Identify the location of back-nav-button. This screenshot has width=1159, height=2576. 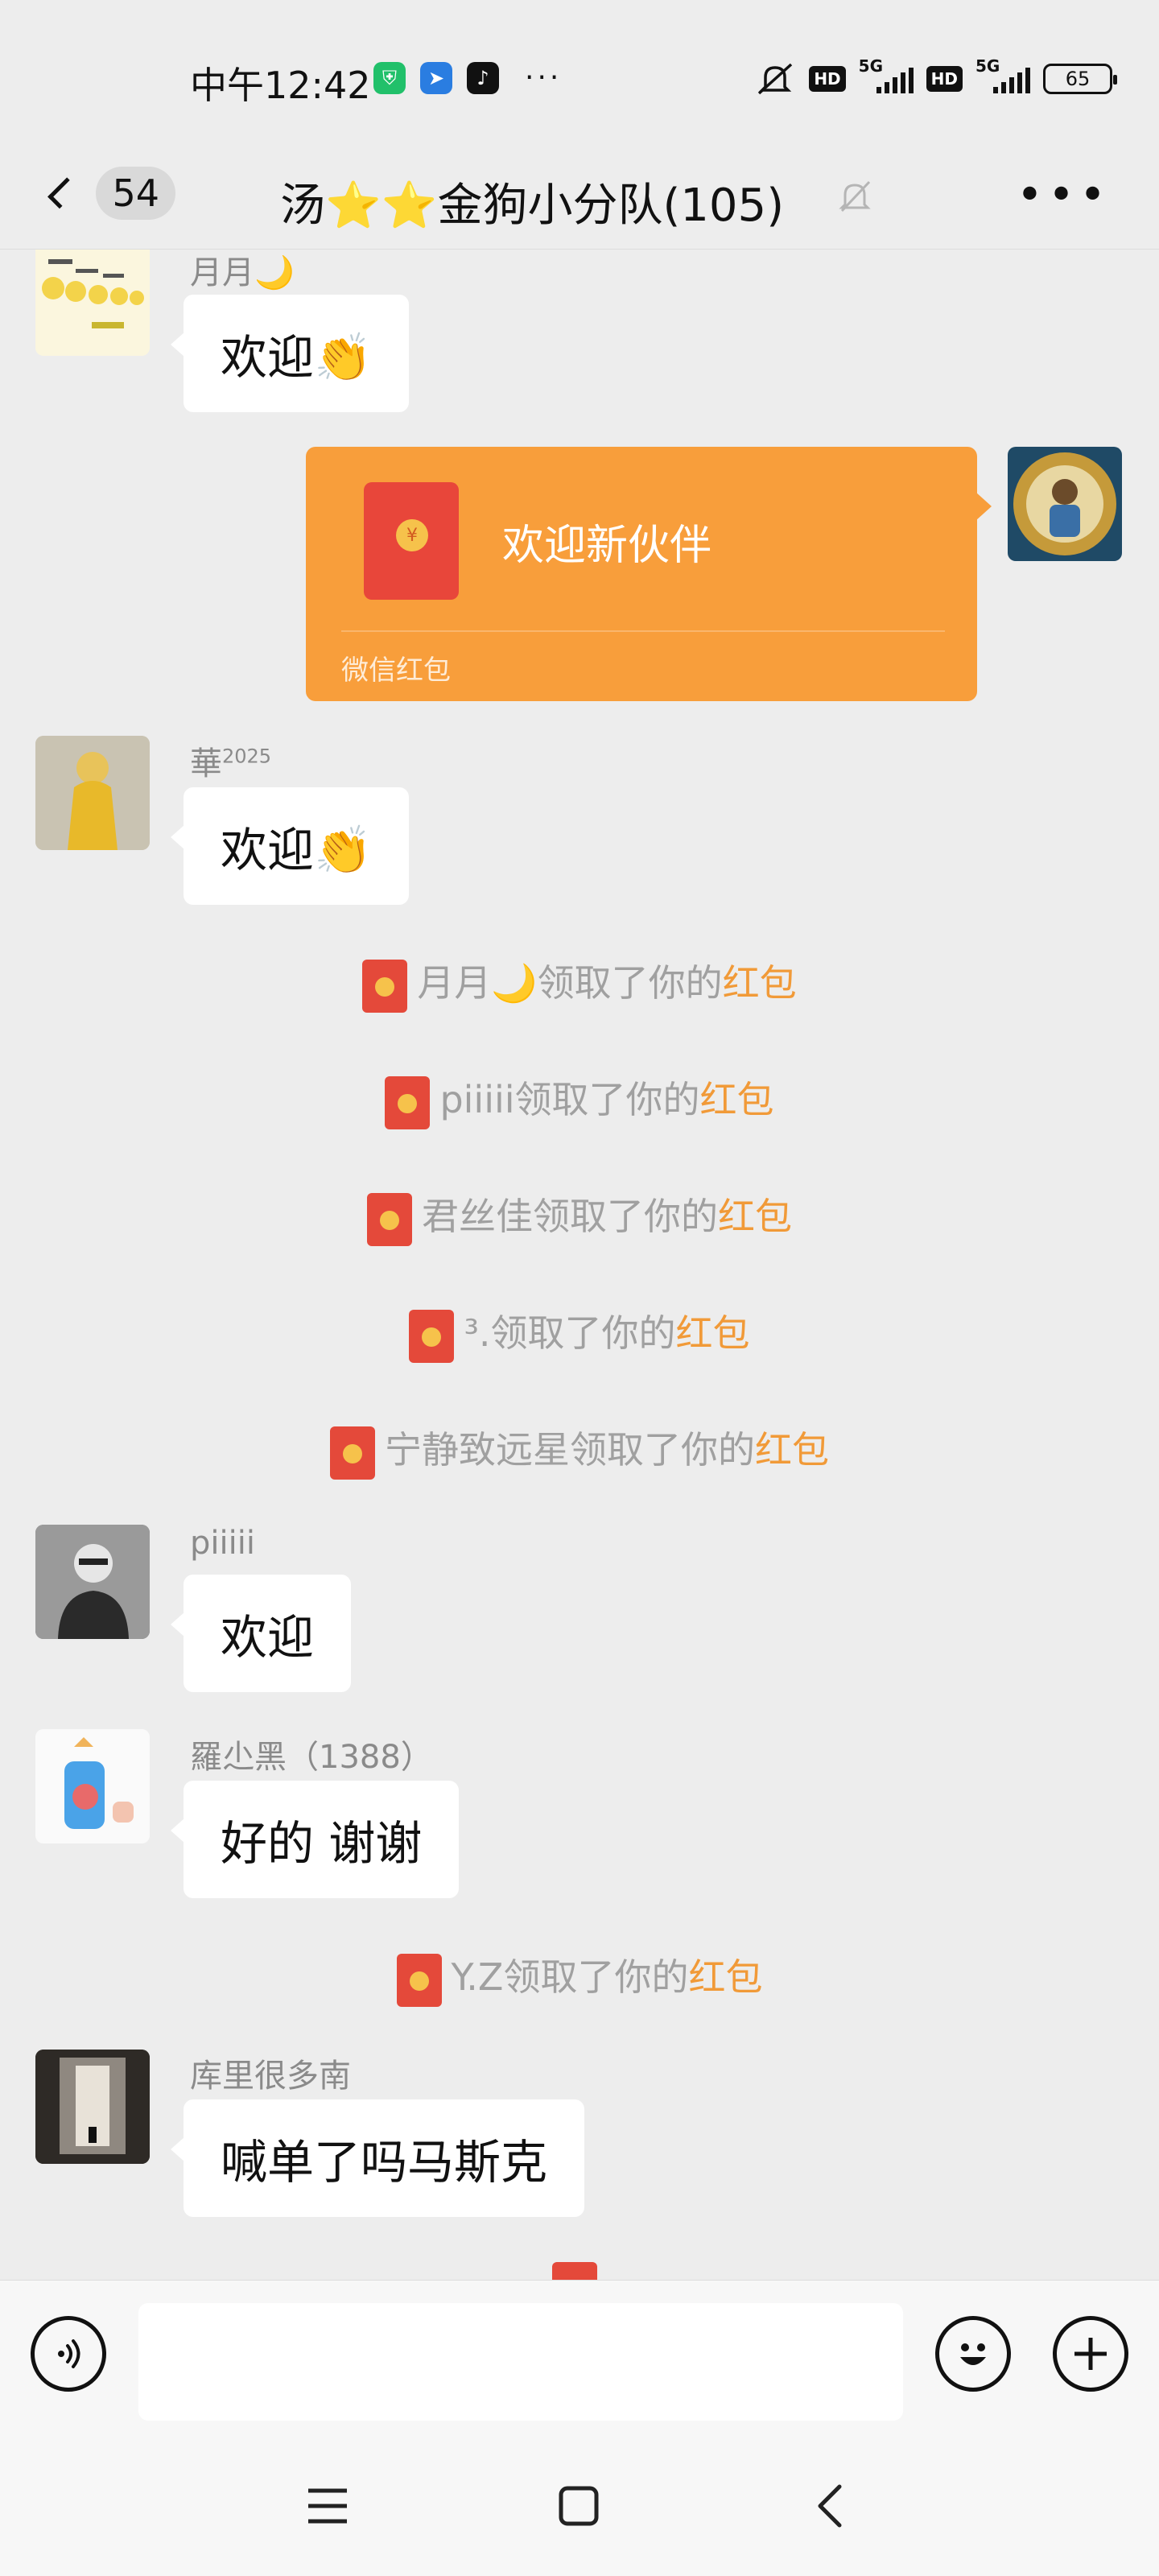
(830, 2506).